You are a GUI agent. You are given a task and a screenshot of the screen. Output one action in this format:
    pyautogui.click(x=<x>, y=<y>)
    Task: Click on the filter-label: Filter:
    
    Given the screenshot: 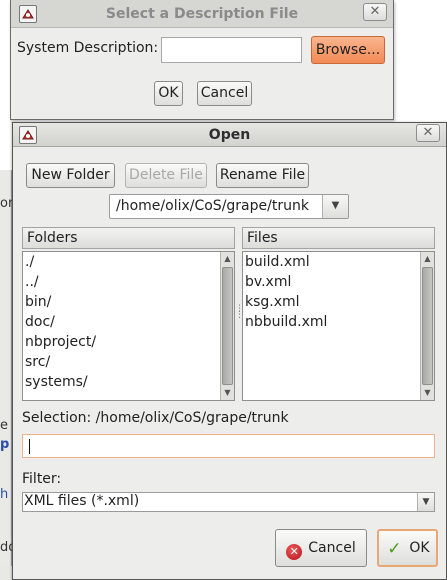 What is the action you would take?
    pyautogui.click(x=42, y=479)
    